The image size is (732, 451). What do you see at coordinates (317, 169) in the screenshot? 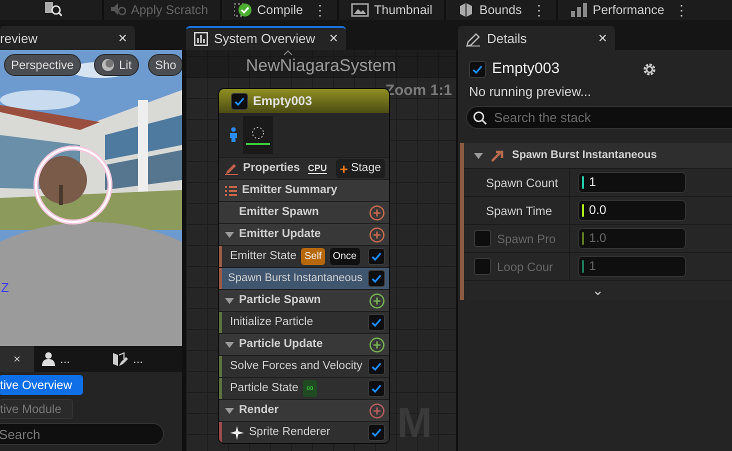
I see `sim-target-label: CPU` at bounding box center [317, 169].